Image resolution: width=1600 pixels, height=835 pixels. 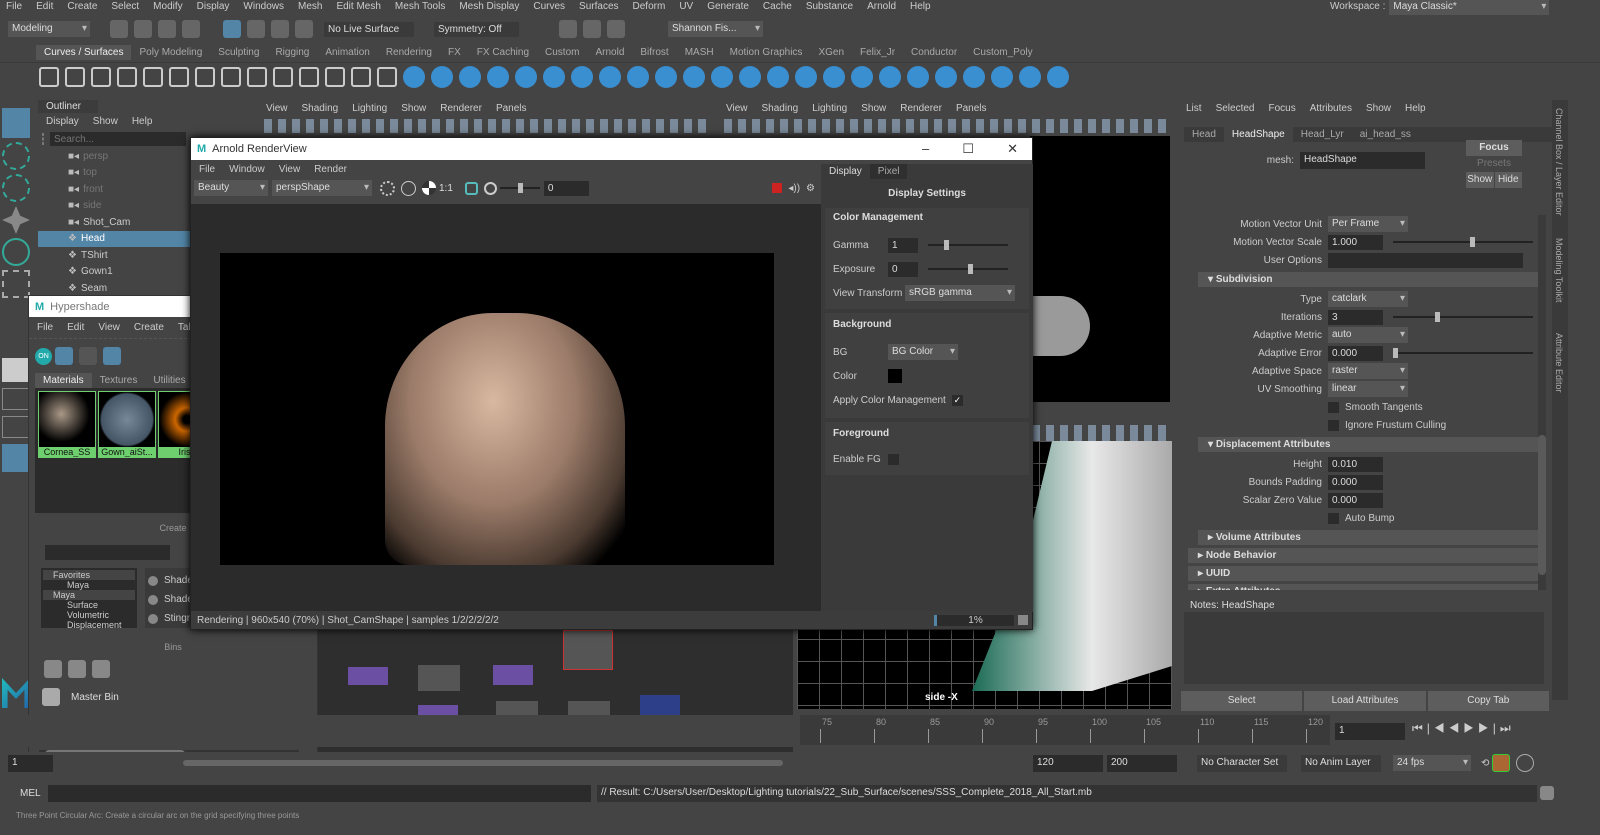 What do you see at coordinates (277, 108) in the screenshot?
I see `viewport-menu-view: View` at bounding box center [277, 108].